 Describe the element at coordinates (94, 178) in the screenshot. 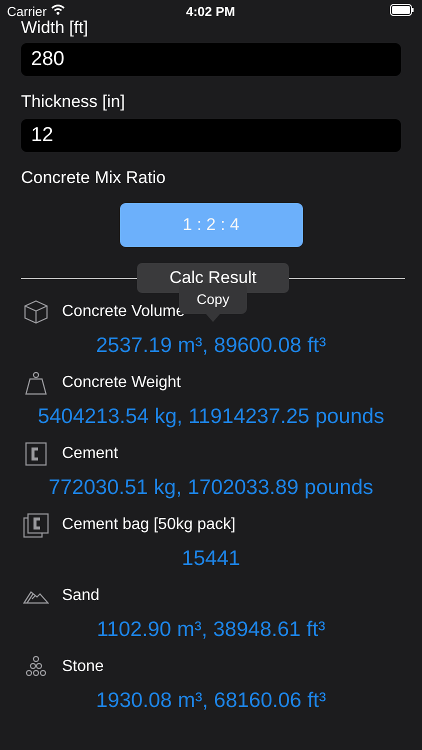

I see `field-label: Concrete Mix Ratio` at that location.